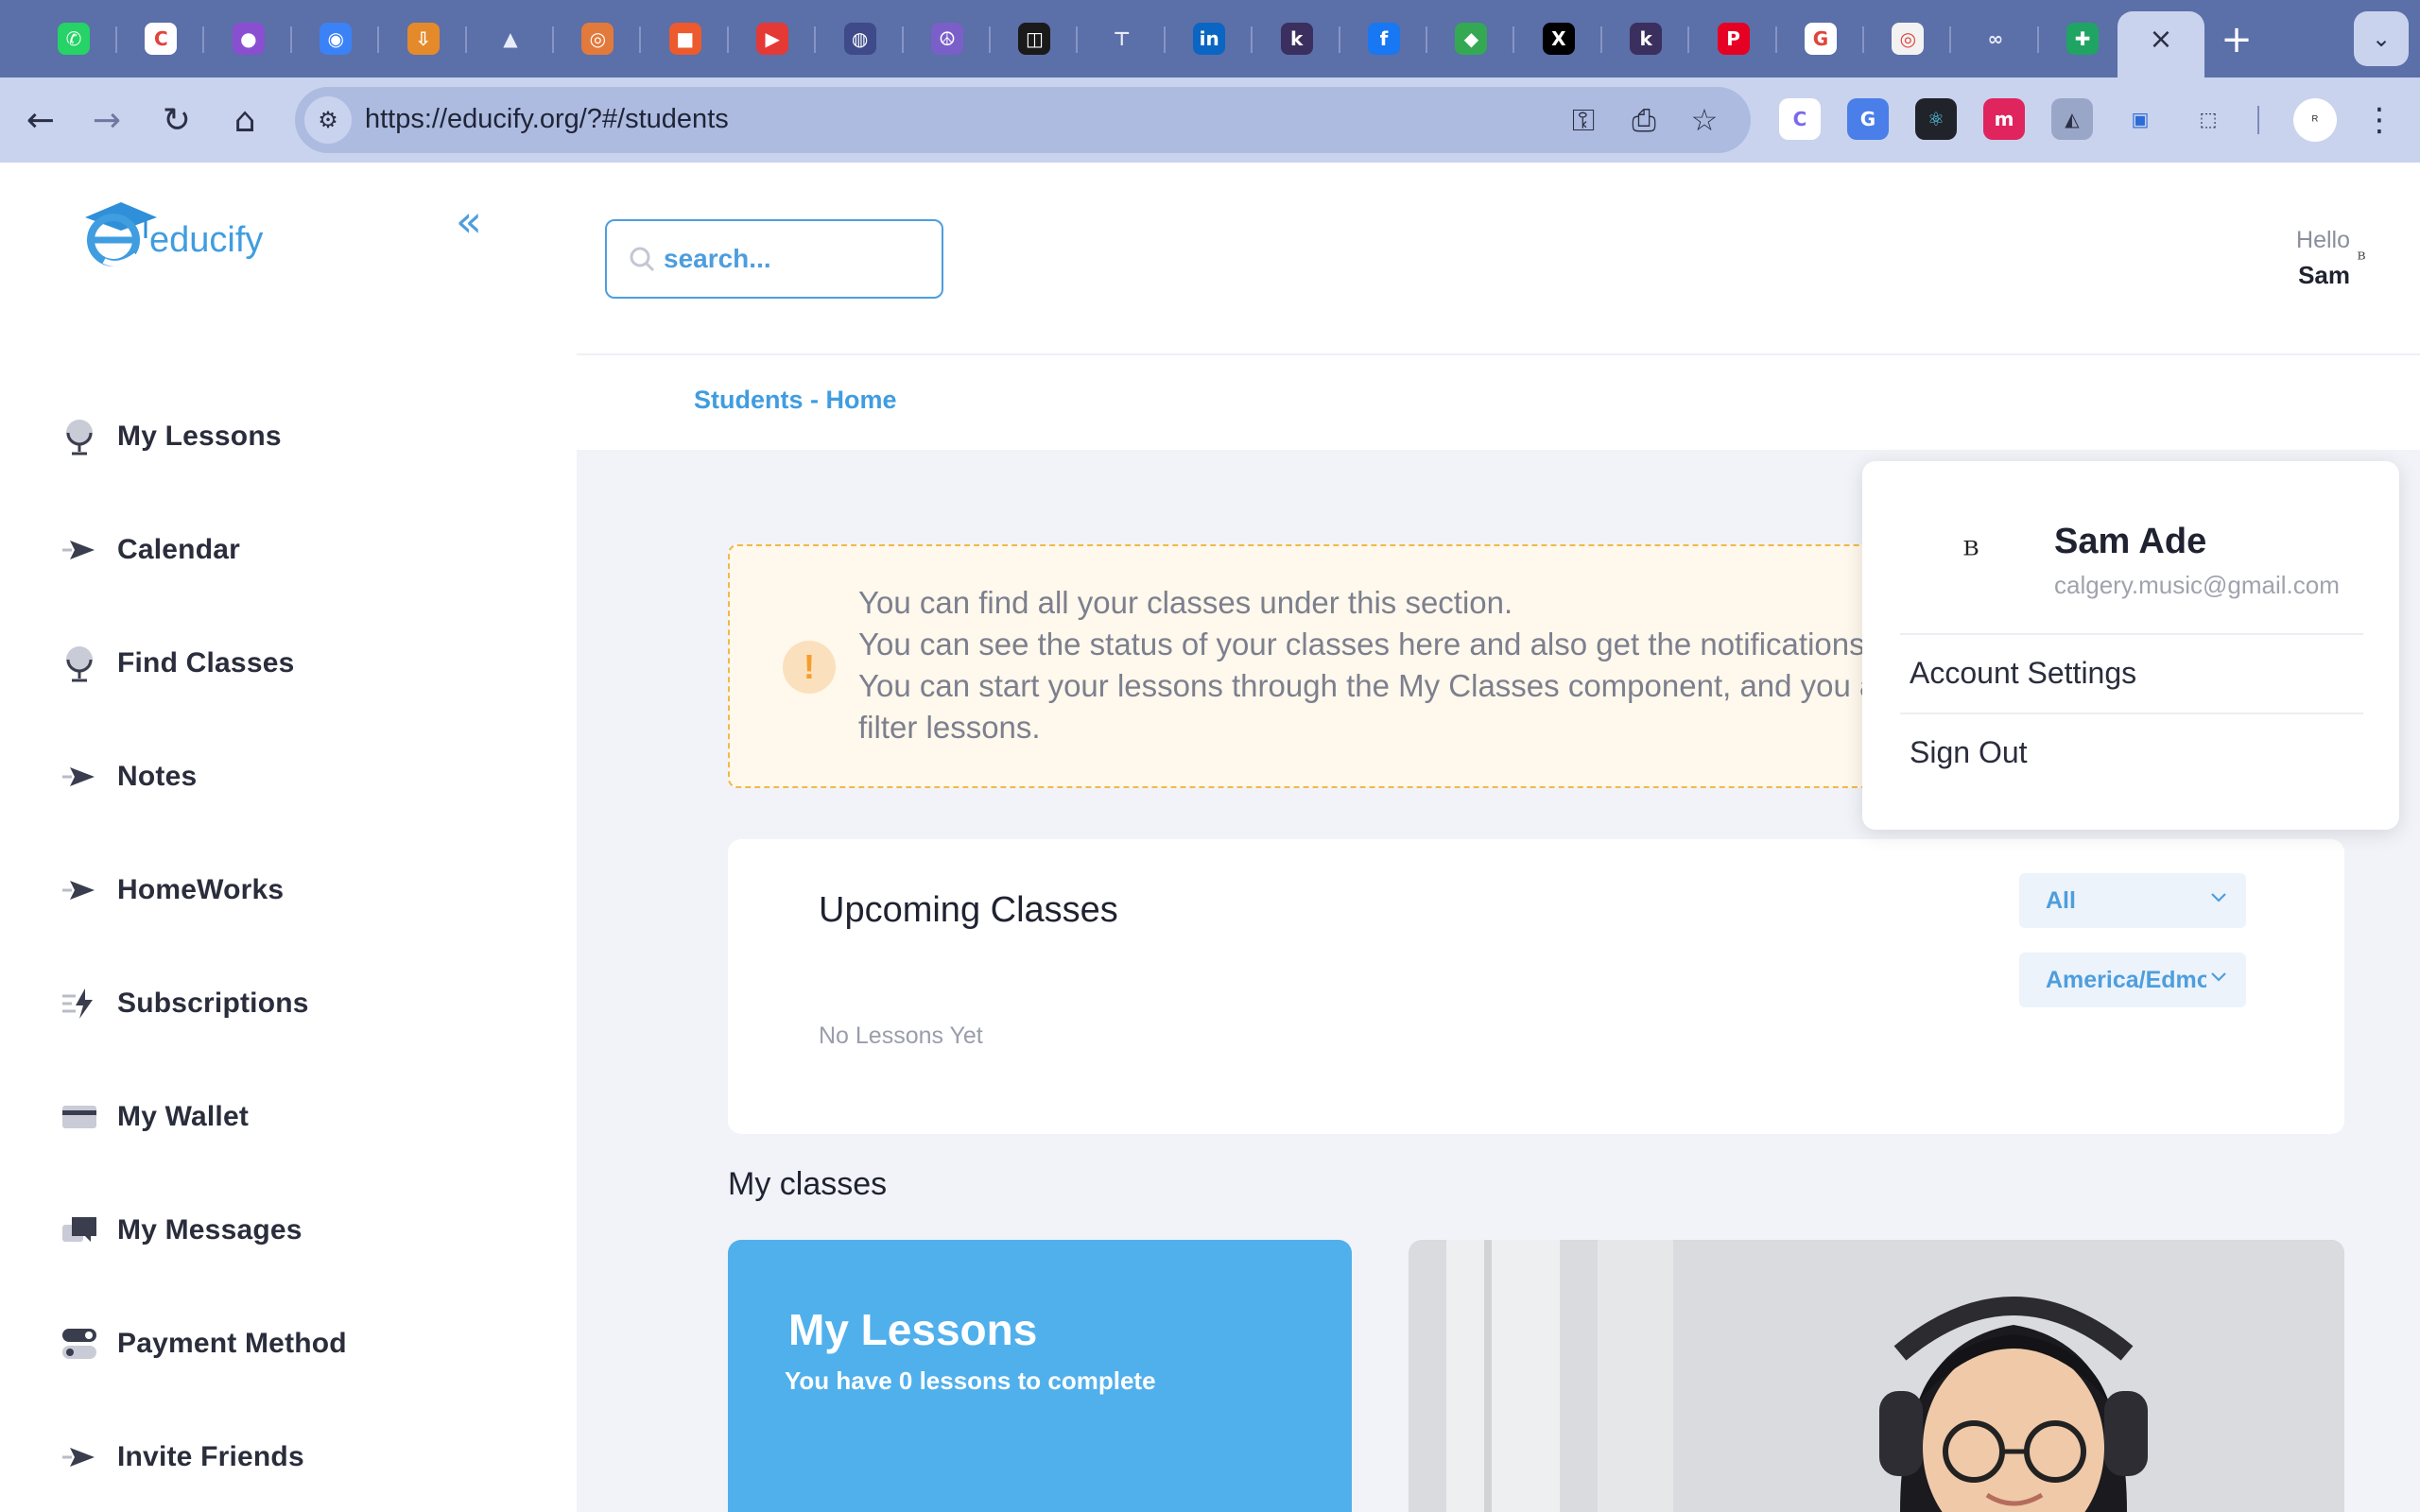 Image resolution: width=2420 pixels, height=1512 pixels. Describe the element at coordinates (291, 437) in the screenshot. I see `sidebar-item-my-lessons: My Lessons` at that location.